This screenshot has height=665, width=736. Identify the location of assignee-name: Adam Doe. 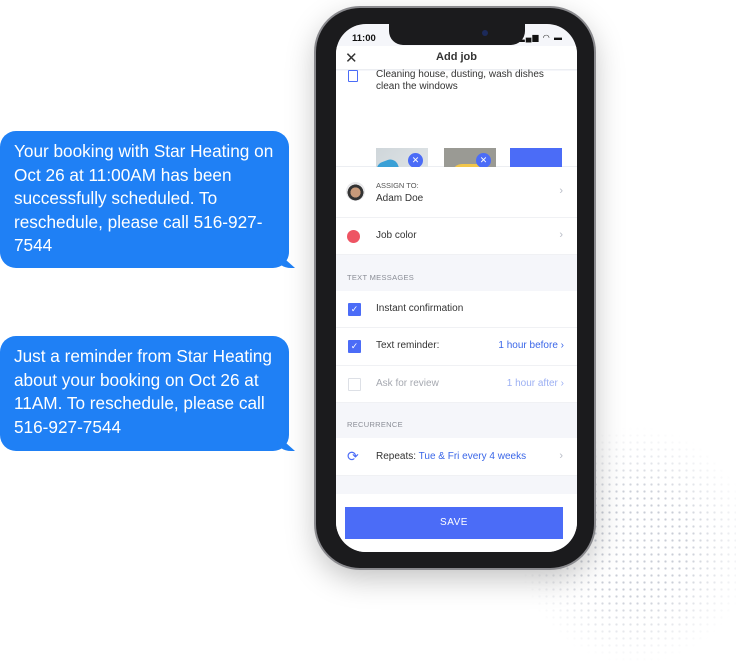
(400, 198).